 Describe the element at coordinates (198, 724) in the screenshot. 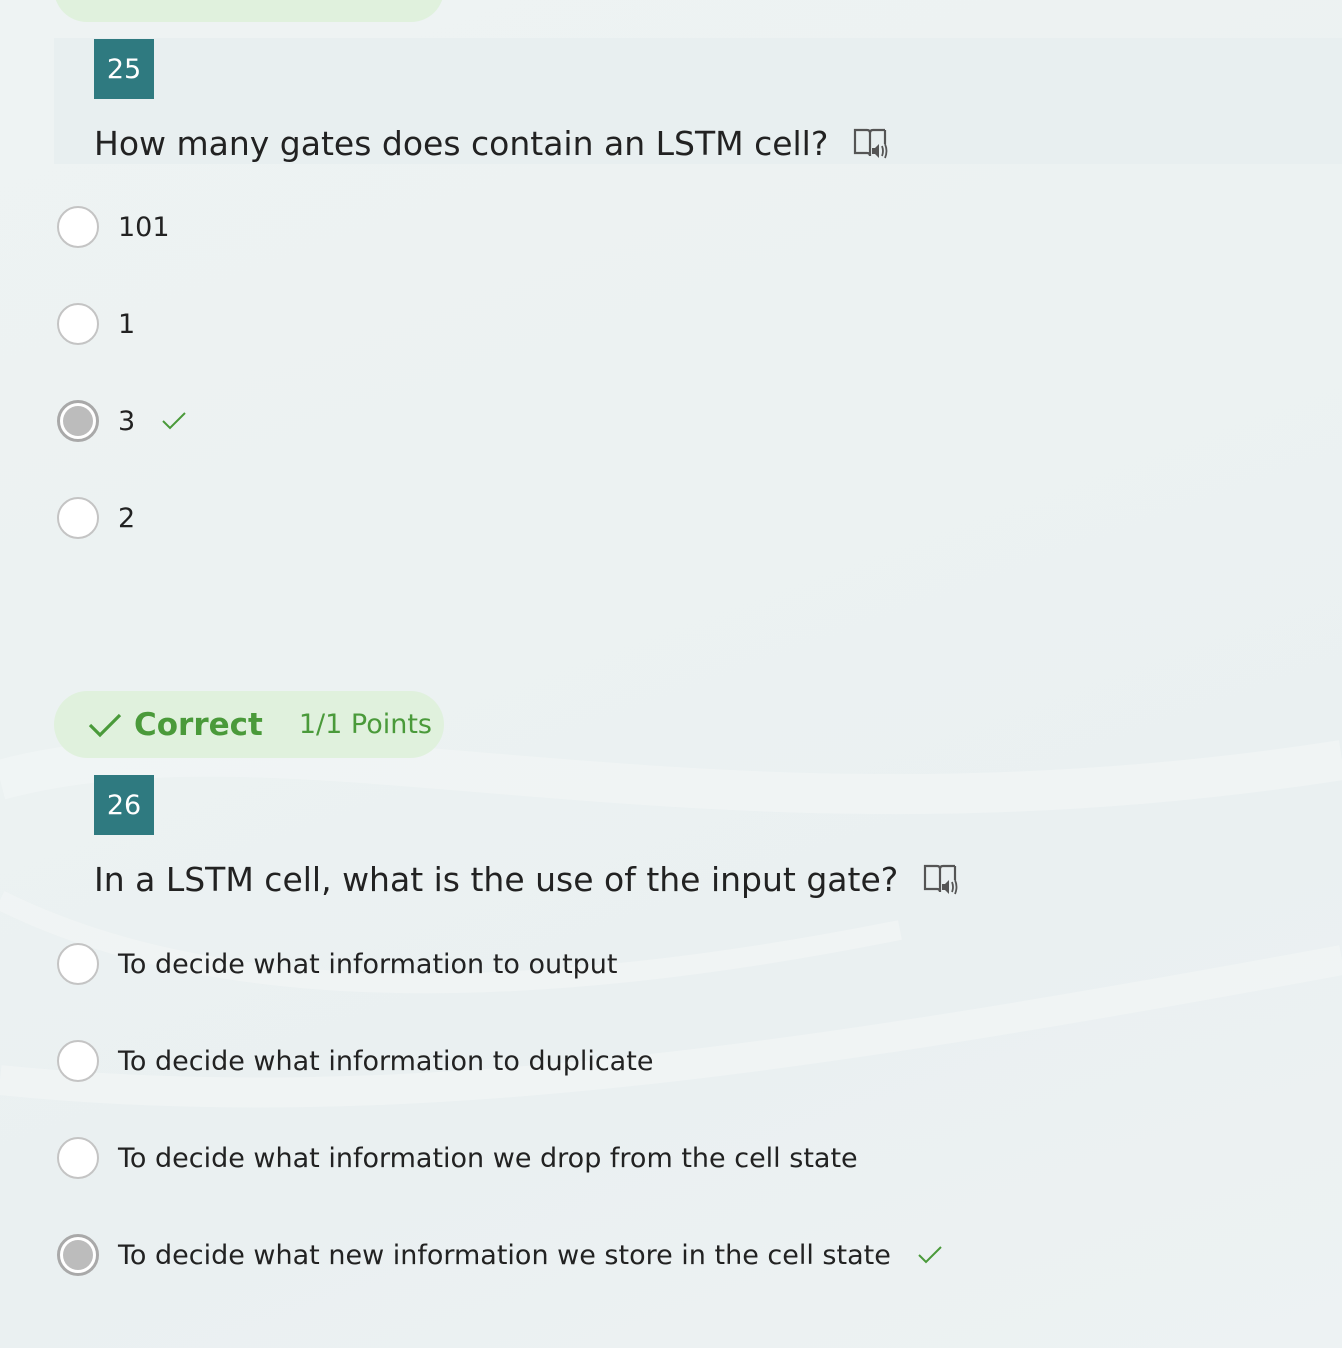

I see `result-status: Correct` at that location.